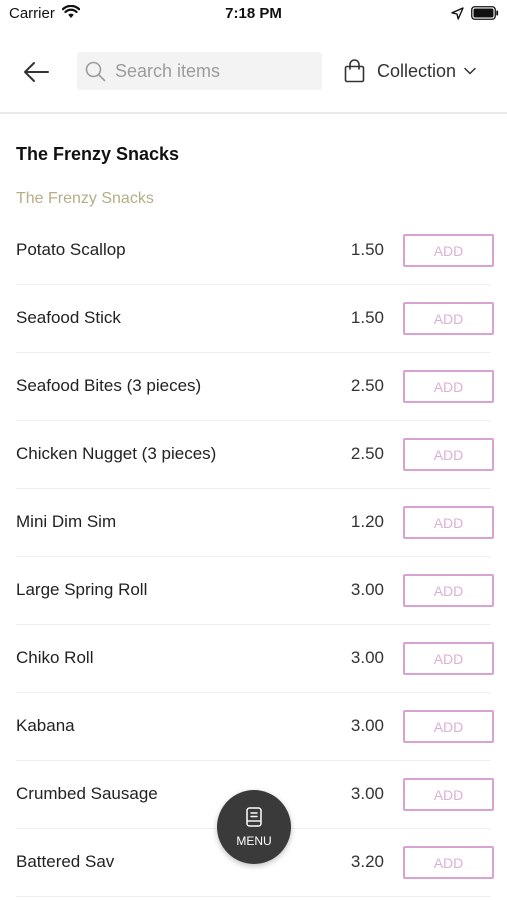 The height and width of the screenshot is (900, 507). I want to click on list-item: Kabana 3.00 ADD, so click(253, 727).